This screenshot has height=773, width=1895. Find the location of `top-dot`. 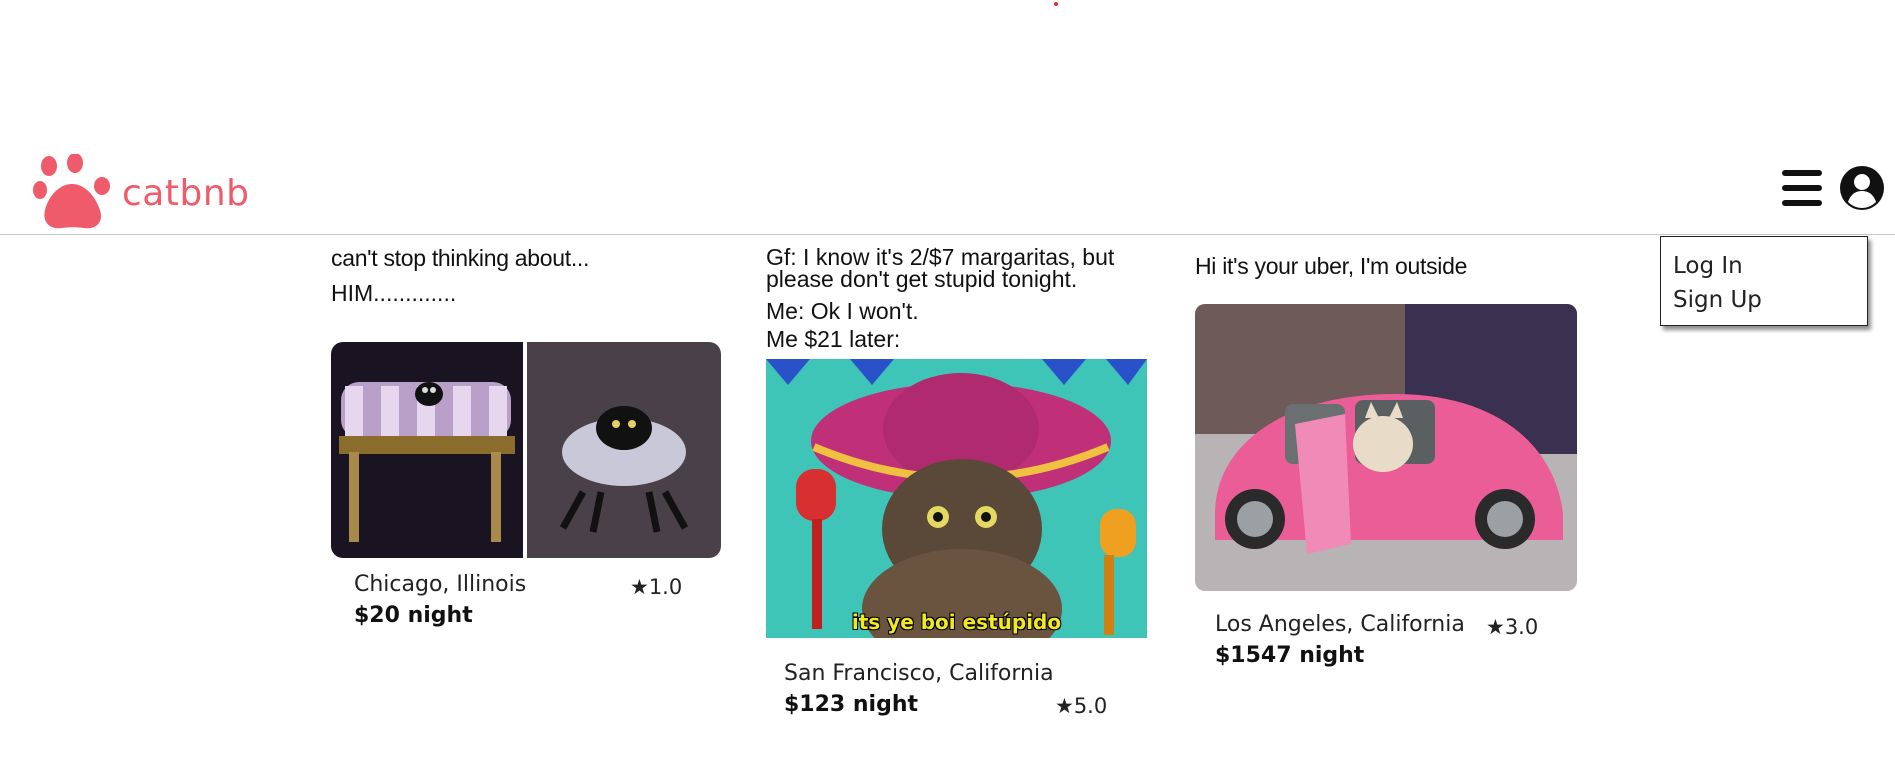

top-dot is located at coordinates (1056, 4).